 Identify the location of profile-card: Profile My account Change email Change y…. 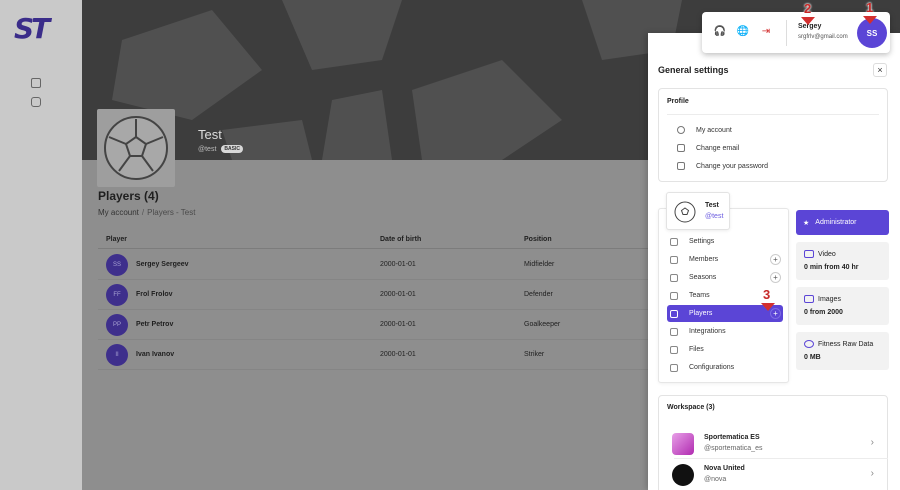
(773, 135).